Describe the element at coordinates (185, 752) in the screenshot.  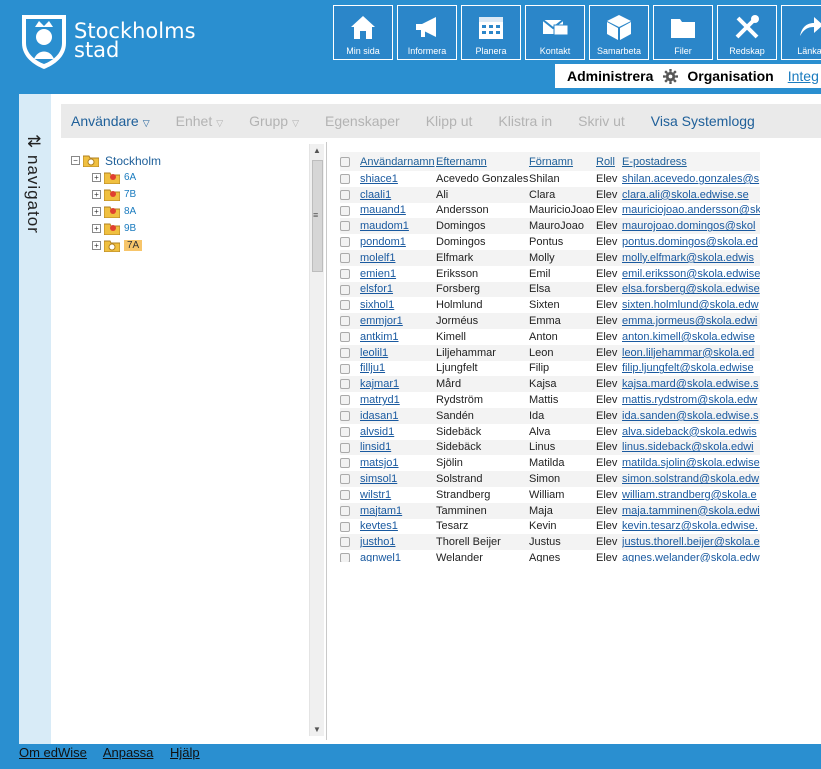
I see `hjalp-link: Hjälp` at that location.